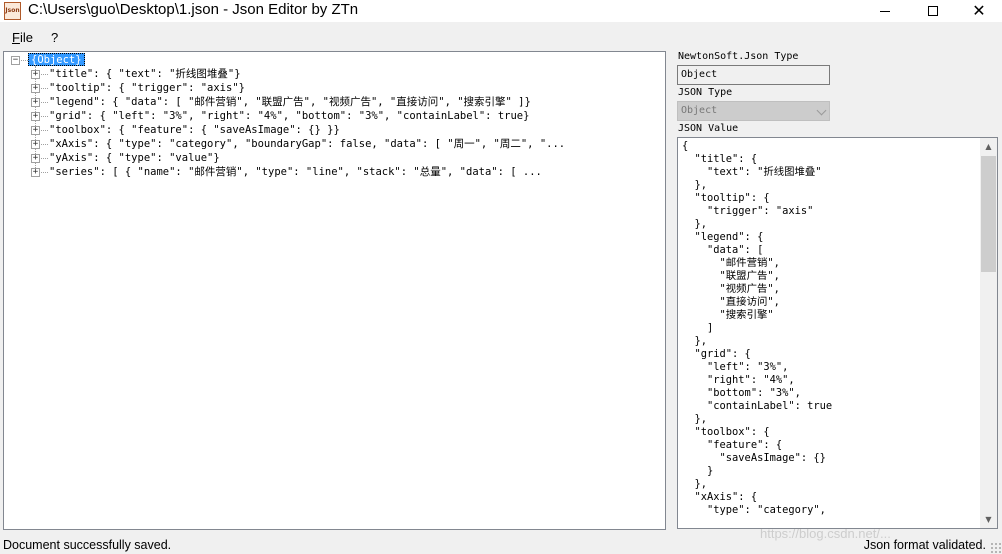 This screenshot has height=554, width=1002. Describe the element at coordinates (753, 111) in the screenshot. I see `json-type-dropdown: Object` at that location.